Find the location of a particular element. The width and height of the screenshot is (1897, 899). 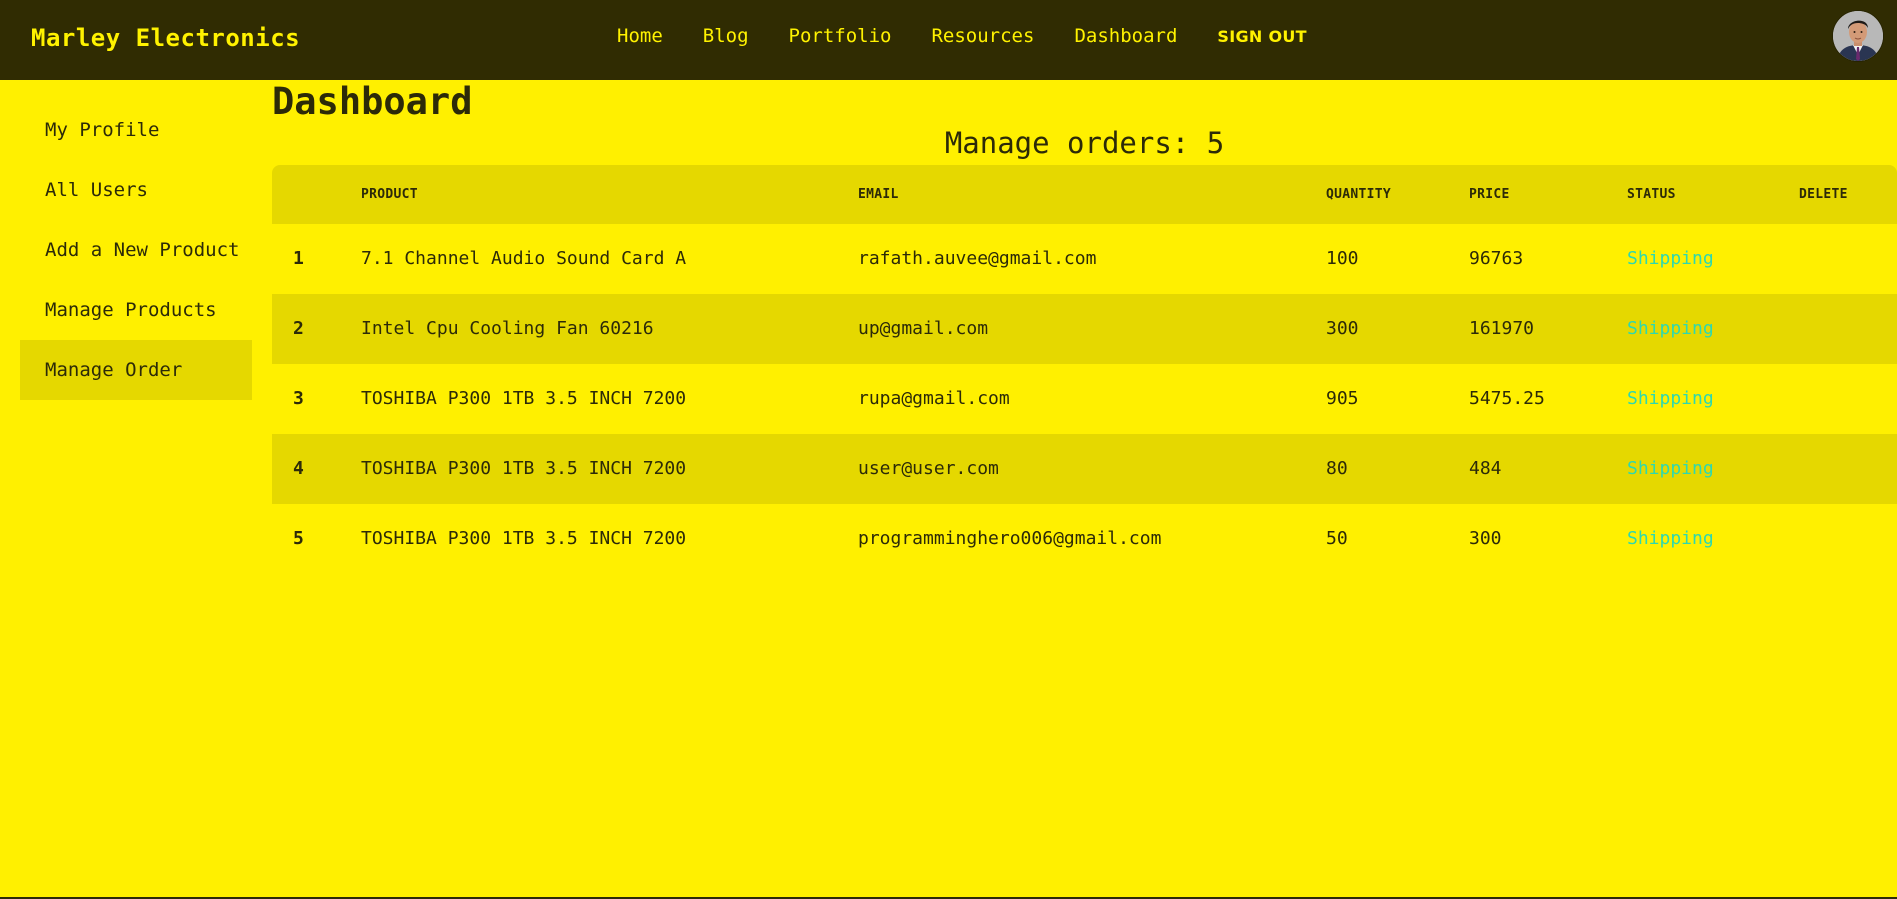

nav-portfolio: Portfolio is located at coordinates (840, 36).